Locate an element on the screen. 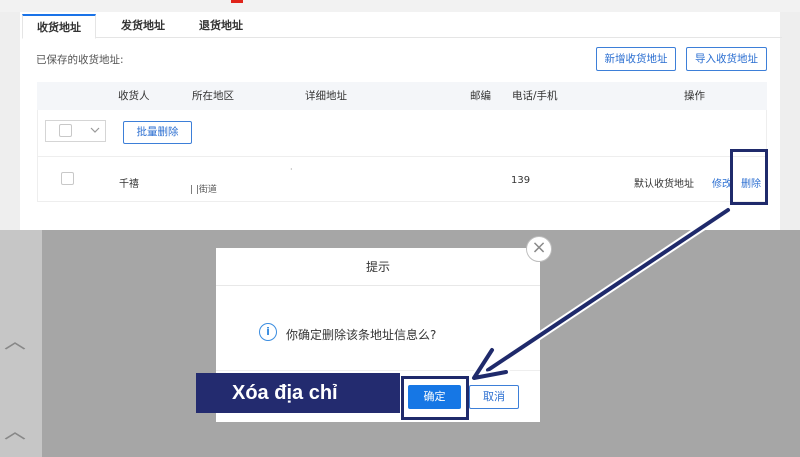 This screenshot has width=800, height=457. confirm-cancel-button: 取消 is located at coordinates (494, 397).